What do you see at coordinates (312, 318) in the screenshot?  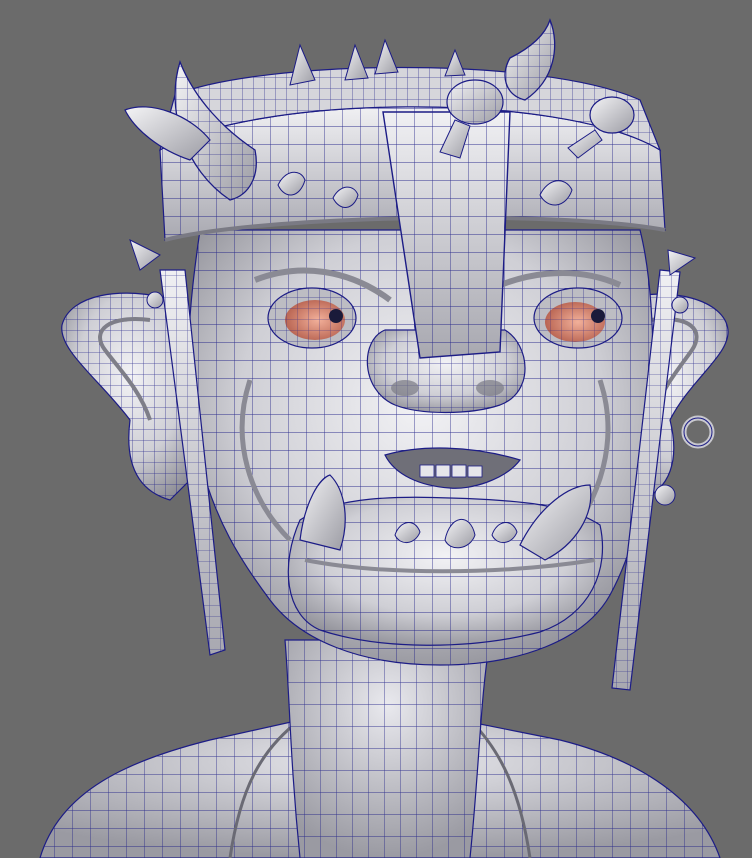 I see `left-eye` at bounding box center [312, 318].